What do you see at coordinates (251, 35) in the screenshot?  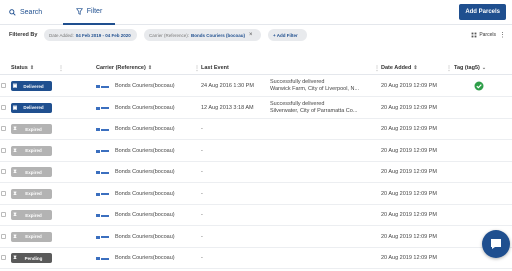 I see `close-icon: ×` at bounding box center [251, 35].